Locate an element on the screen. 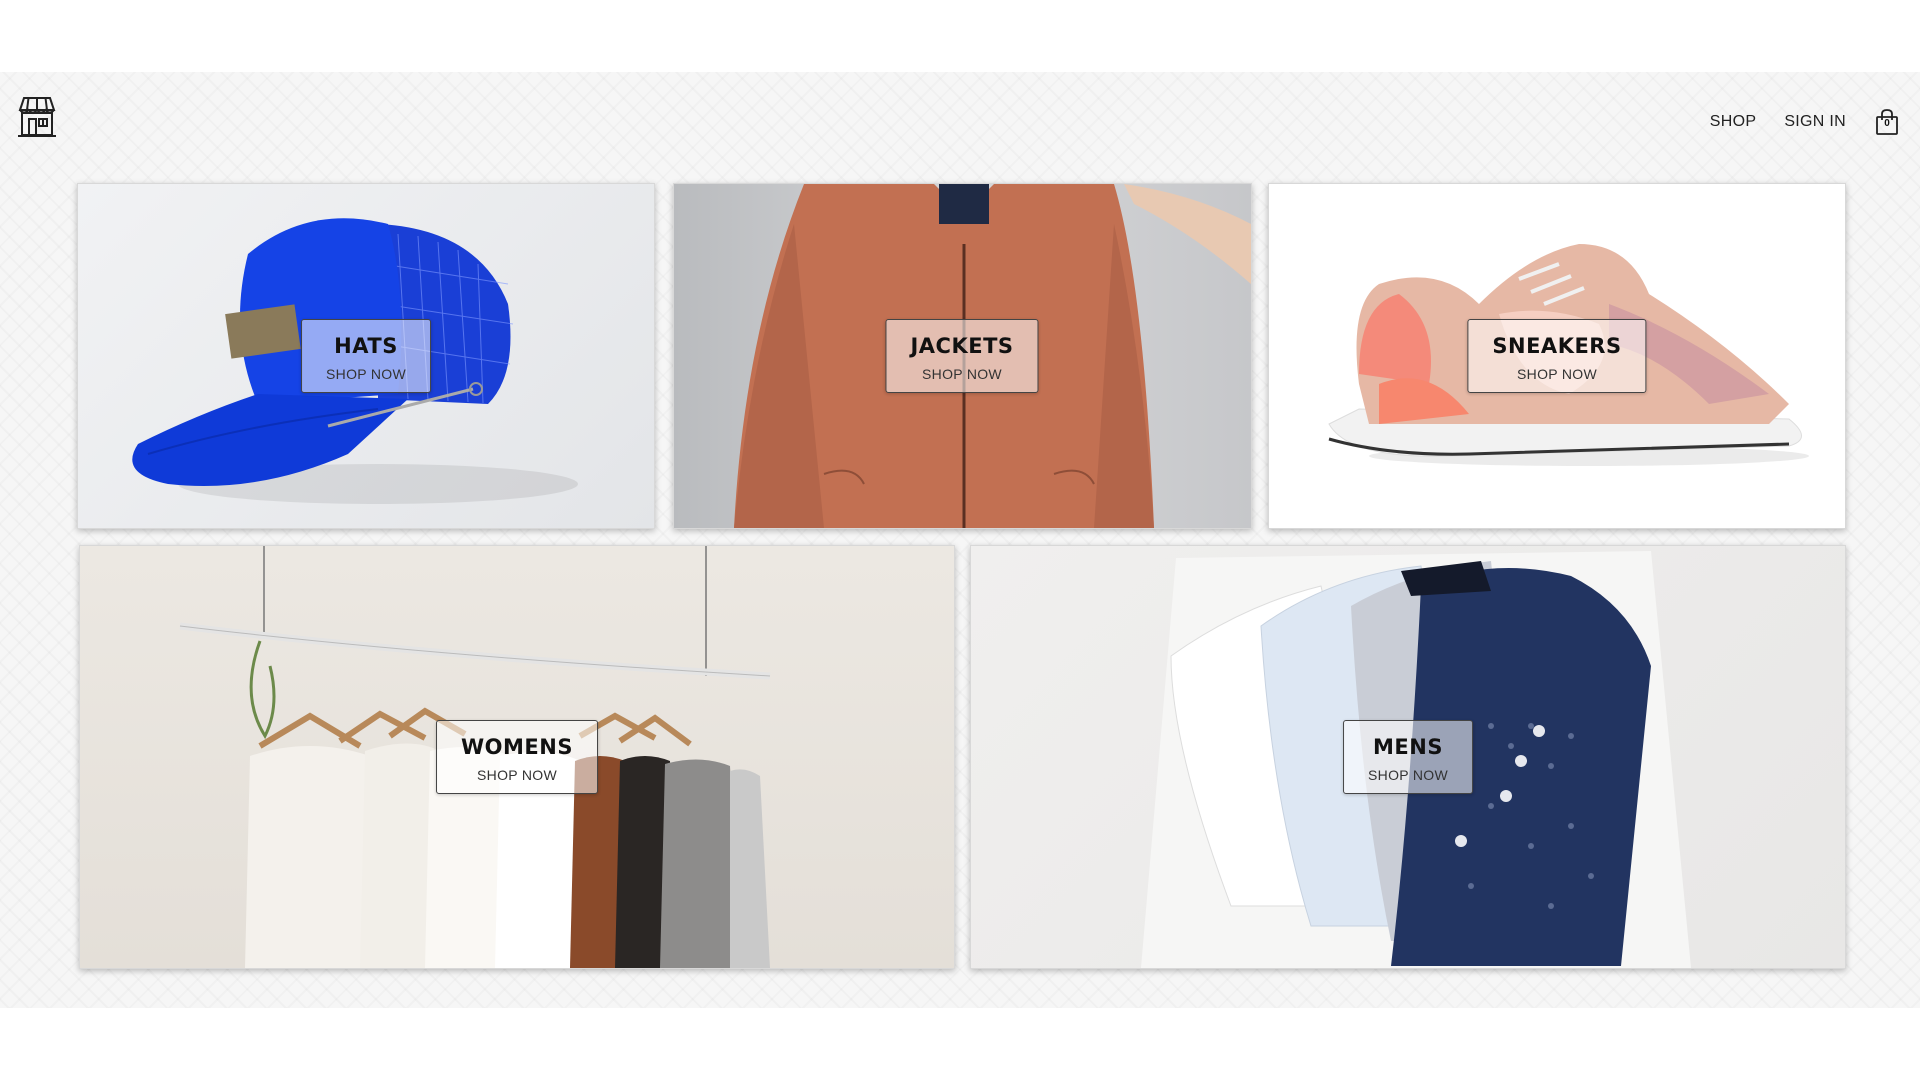  nav-signin-link: SIGN IN is located at coordinates (1815, 122).